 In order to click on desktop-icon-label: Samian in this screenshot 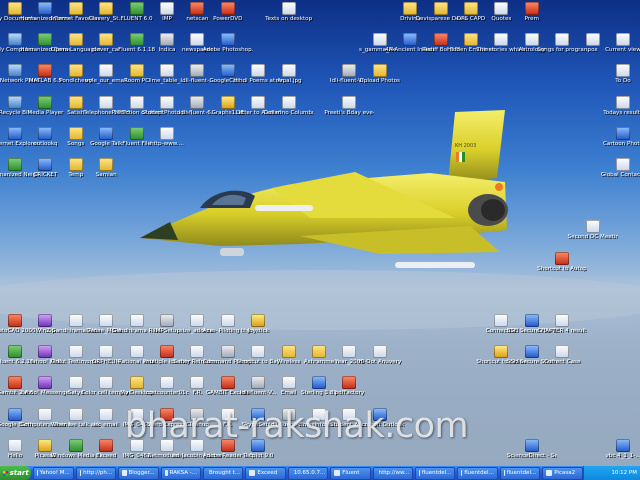, I will do `click(106, 175)`.